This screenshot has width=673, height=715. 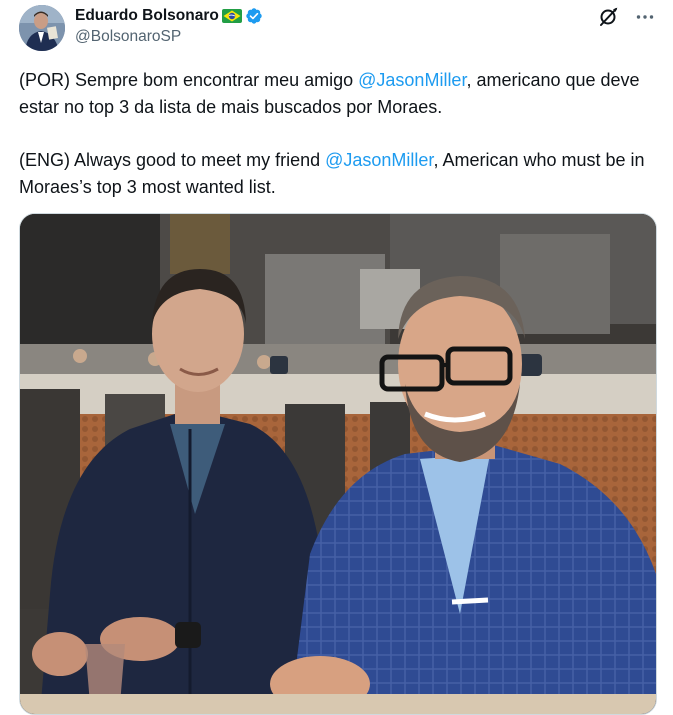 I want to click on grok-icon, so click(x=608, y=17).